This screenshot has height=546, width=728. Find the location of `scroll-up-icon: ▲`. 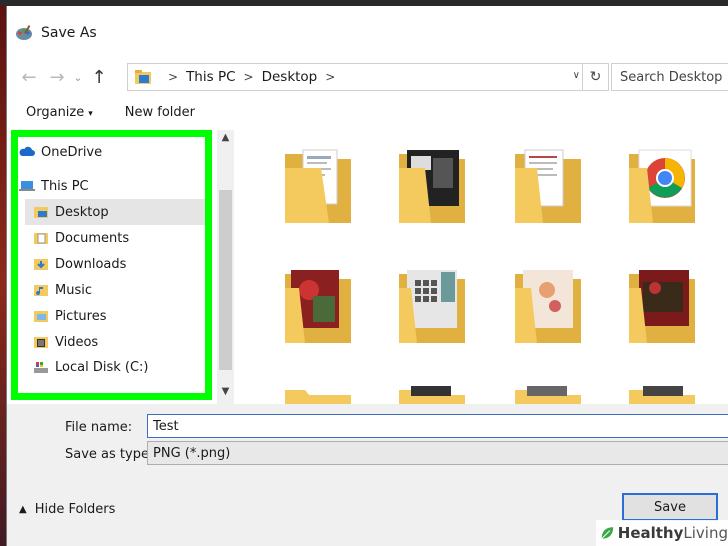

scroll-up-icon: ▲ is located at coordinates (225, 140).